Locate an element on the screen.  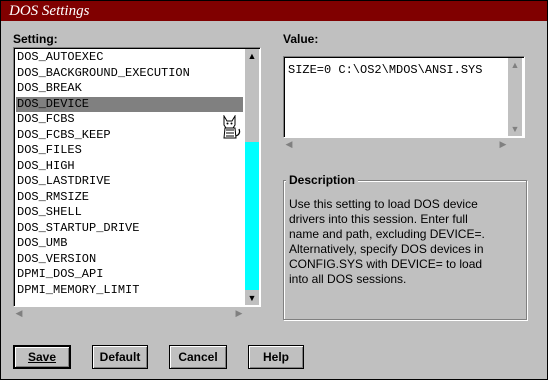
settings-vertical-scrollbar: ▲ ▼ is located at coordinates (252, 177).